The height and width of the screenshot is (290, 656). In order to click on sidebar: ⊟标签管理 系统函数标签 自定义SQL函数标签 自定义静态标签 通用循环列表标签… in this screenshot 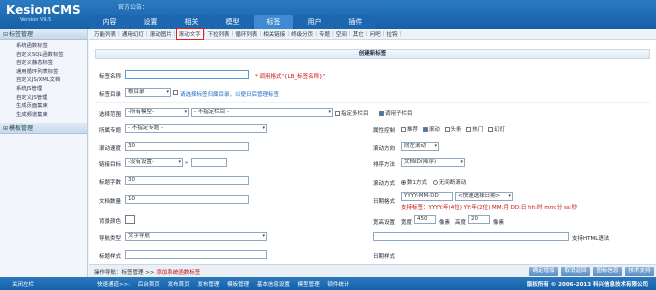, I will do `click(44, 153)`.